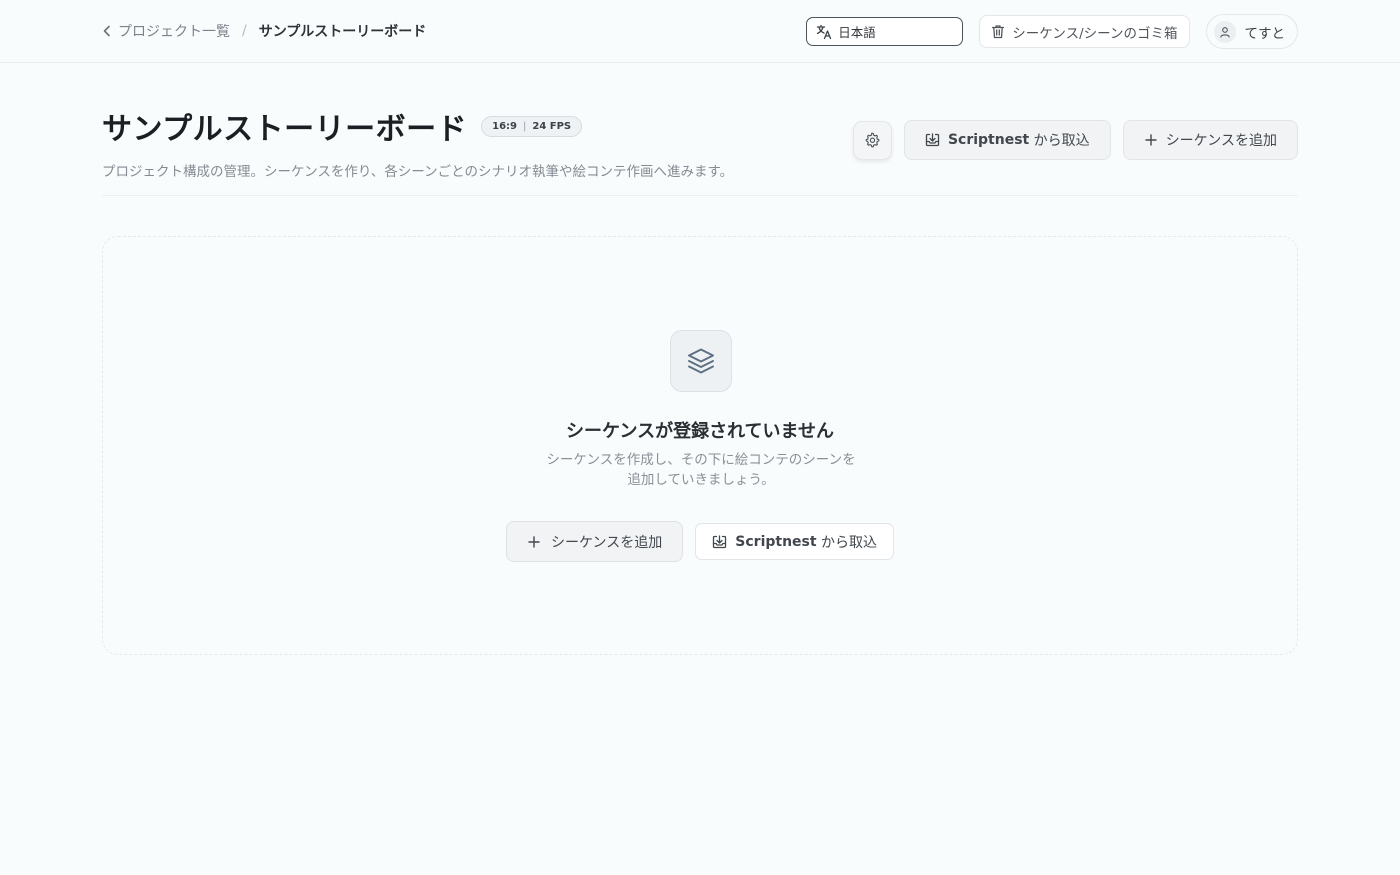 The image size is (1400, 875). I want to click on back-to-projects-link: プロジェクト一覧, so click(166, 31).